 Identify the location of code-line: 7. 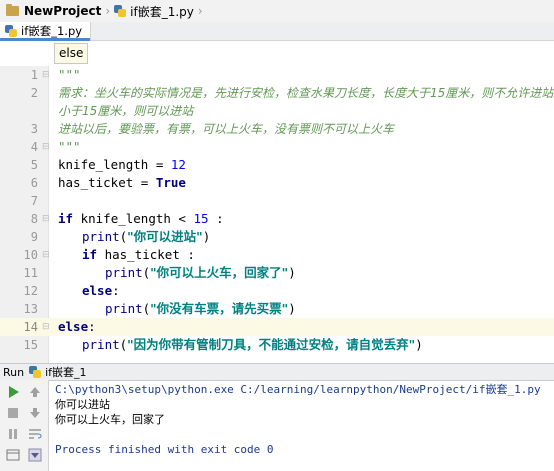
(277, 201).